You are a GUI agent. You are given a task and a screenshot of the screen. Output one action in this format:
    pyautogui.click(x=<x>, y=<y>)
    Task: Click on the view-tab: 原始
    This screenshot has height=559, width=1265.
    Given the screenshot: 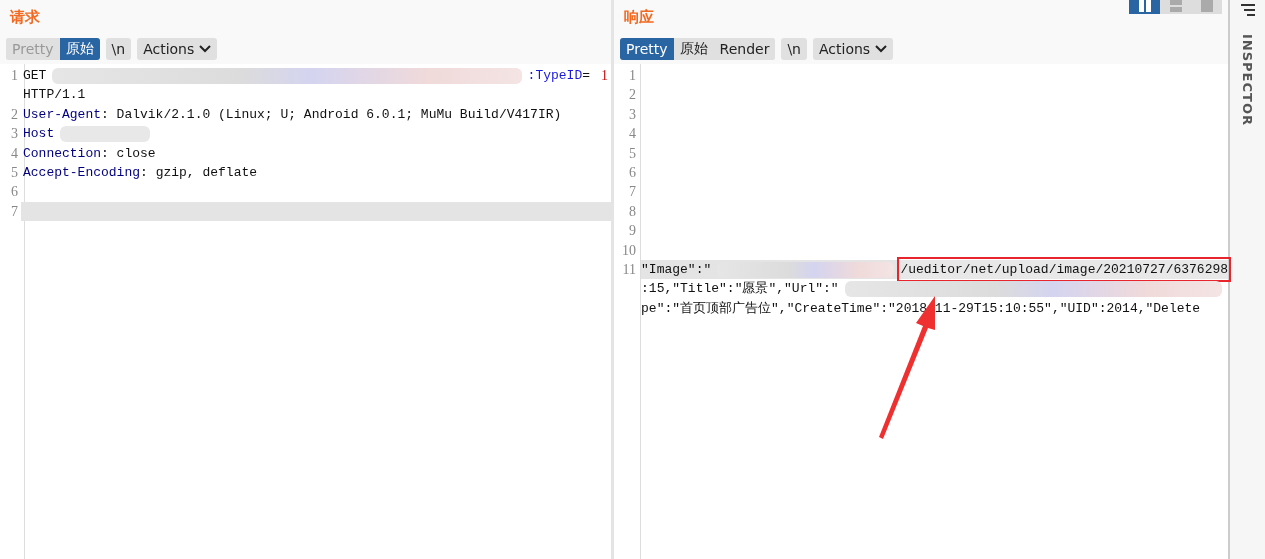 What is the action you would take?
    pyautogui.click(x=79, y=49)
    